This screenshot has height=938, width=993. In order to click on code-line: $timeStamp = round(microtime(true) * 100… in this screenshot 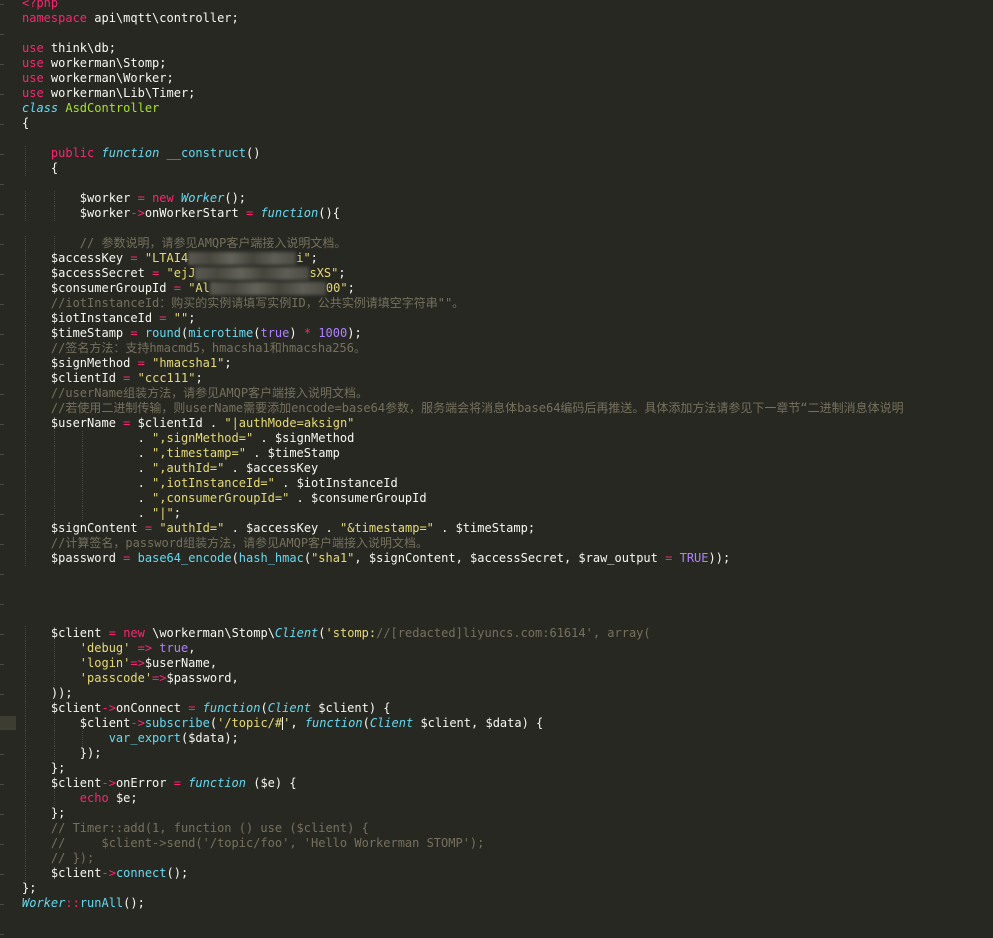, I will do `click(507, 333)`.